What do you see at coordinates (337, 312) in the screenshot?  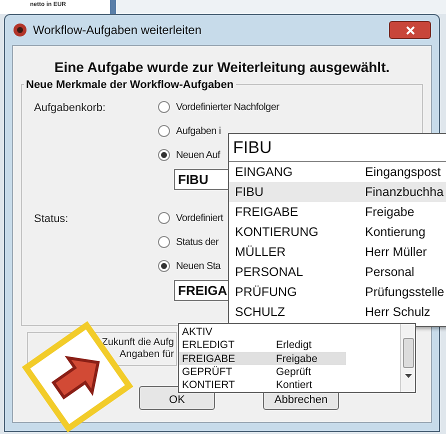 I see `dropdown-item: SCHULZ Herr Schulz` at bounding box center [337, 312].